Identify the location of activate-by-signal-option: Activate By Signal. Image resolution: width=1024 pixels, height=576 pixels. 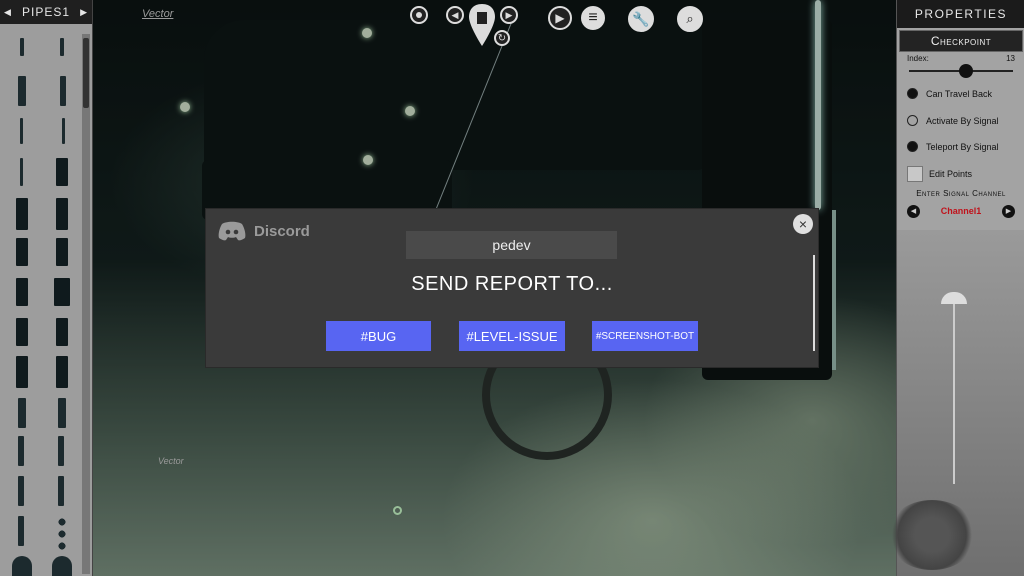
(953, 120).